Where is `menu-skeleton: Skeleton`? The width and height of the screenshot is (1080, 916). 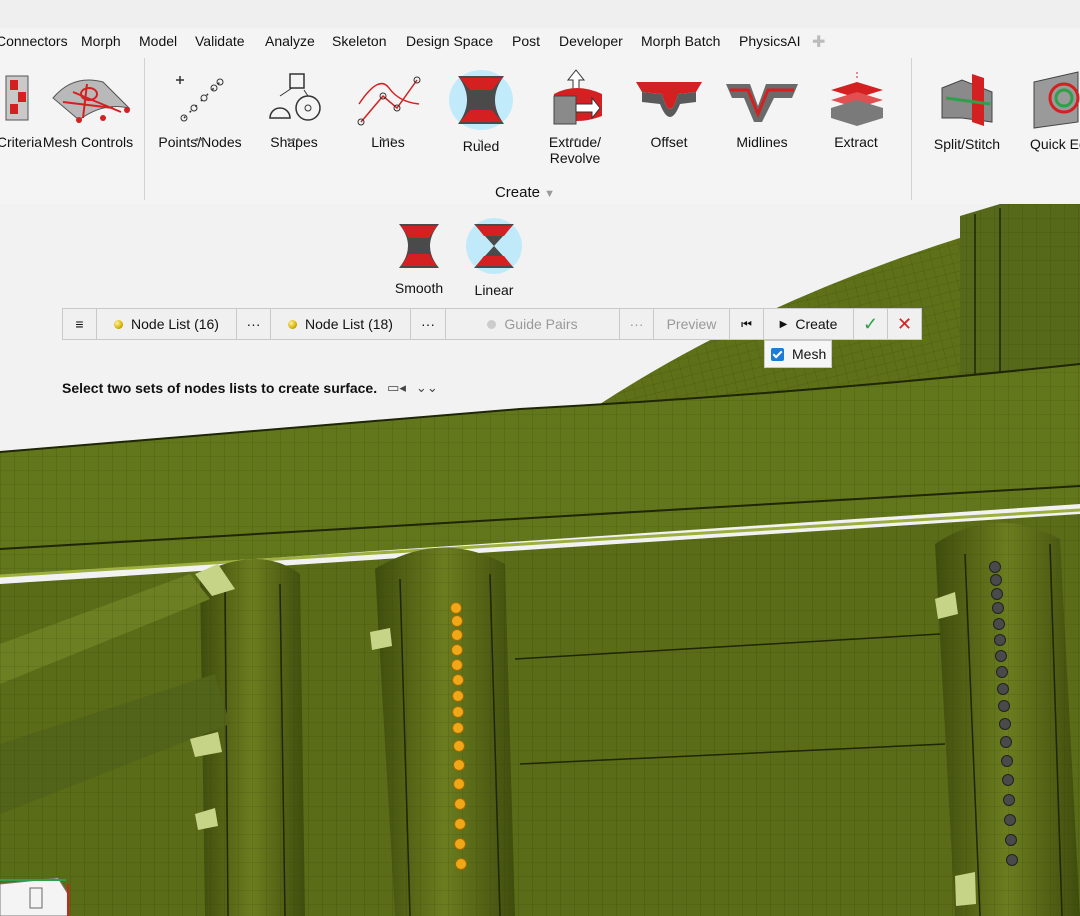 menu-skeleton: Skeleton is located at coordinates (359, 41).